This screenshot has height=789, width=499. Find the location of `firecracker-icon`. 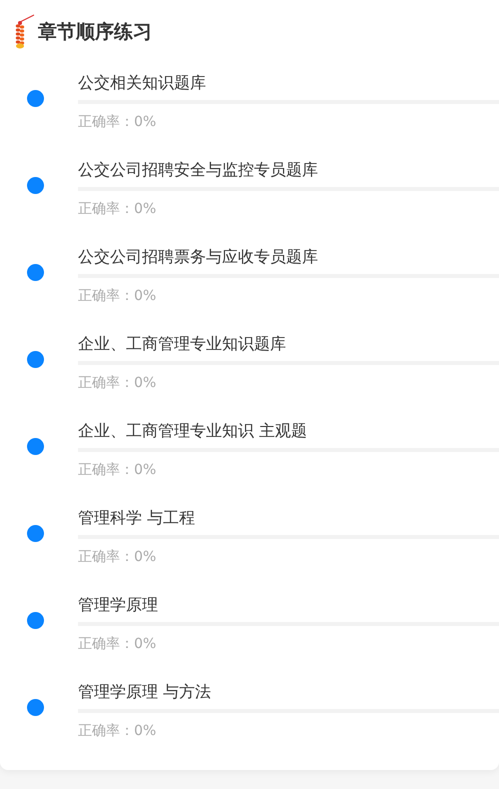

firecracker-icon is located at coordinates (25, 32).